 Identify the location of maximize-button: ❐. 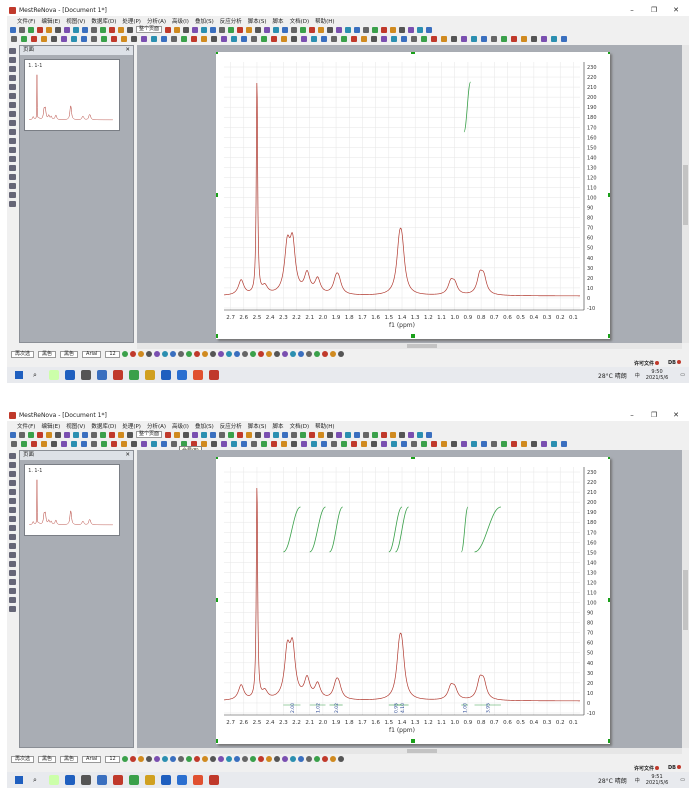
(654, 10).